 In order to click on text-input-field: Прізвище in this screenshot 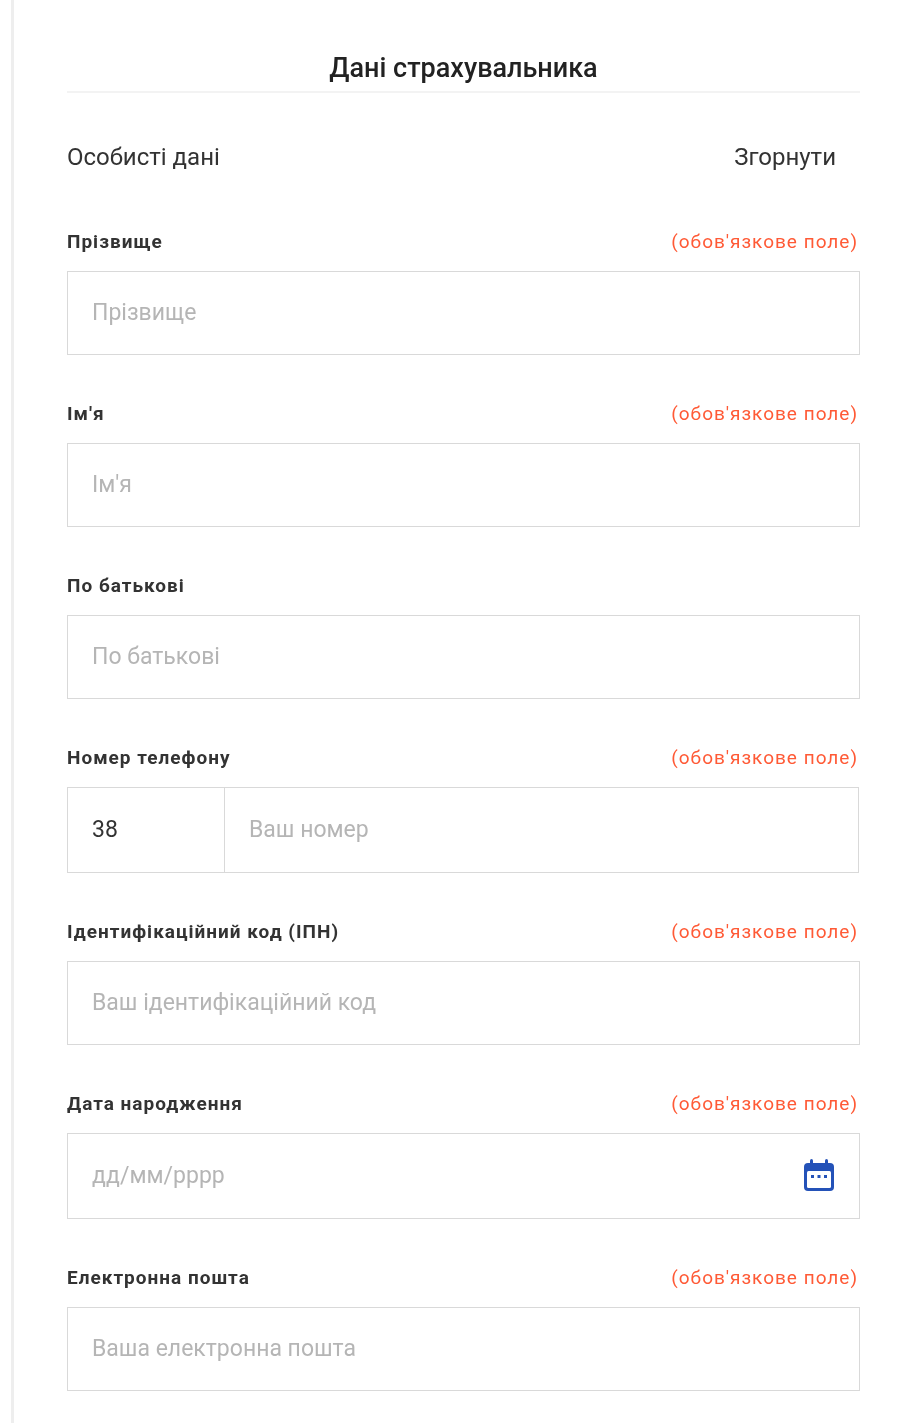, I will do `click(463, 312)`.